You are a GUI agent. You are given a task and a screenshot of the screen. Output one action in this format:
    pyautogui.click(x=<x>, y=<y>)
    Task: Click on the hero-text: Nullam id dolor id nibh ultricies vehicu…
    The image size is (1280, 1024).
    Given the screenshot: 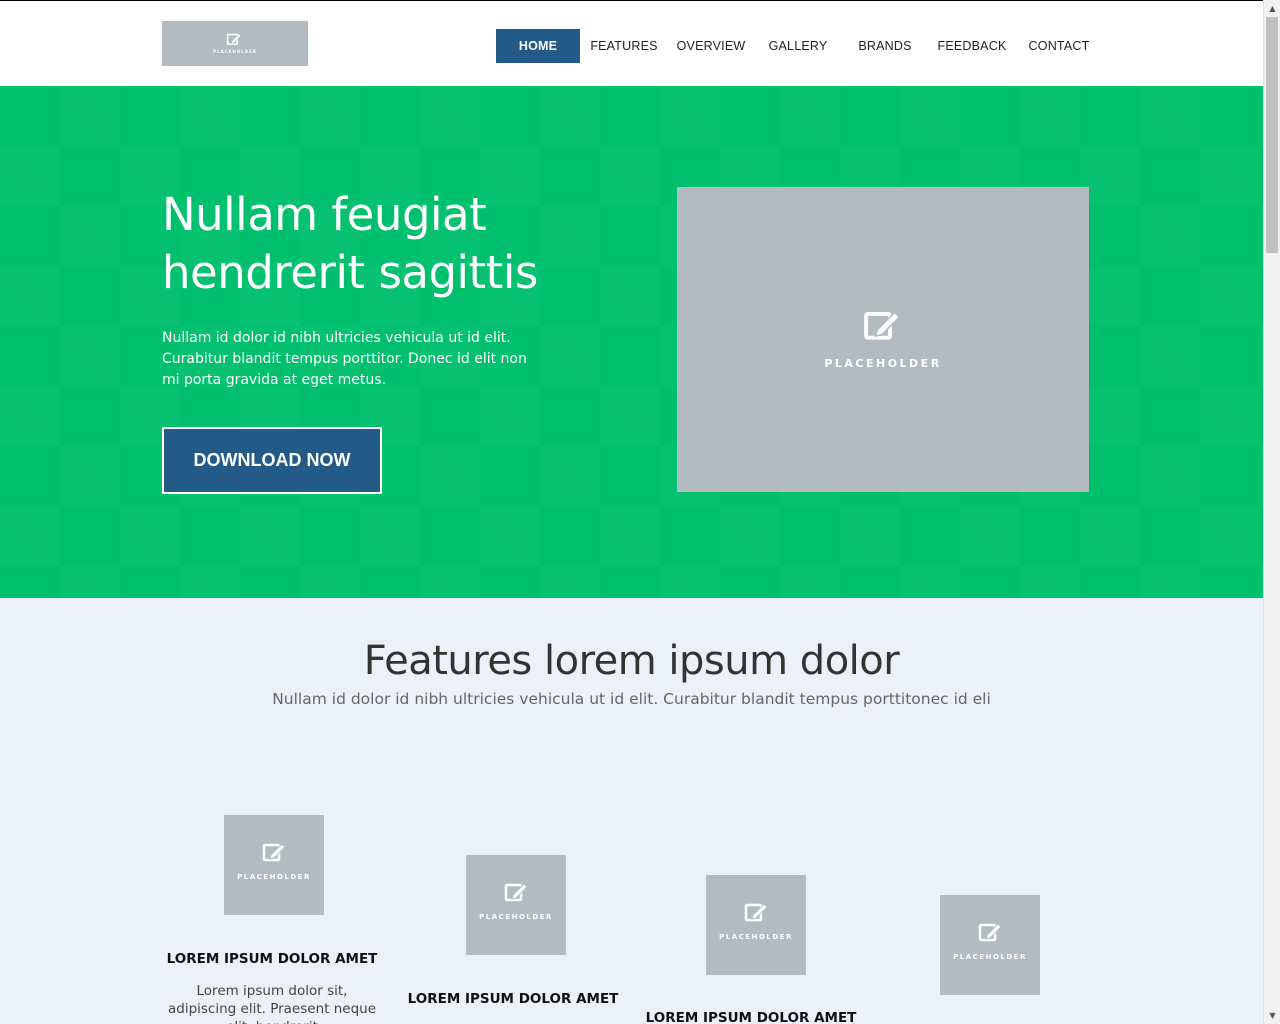 What is the action you would take?
    pyautogui.click(x=344, y=359)
    